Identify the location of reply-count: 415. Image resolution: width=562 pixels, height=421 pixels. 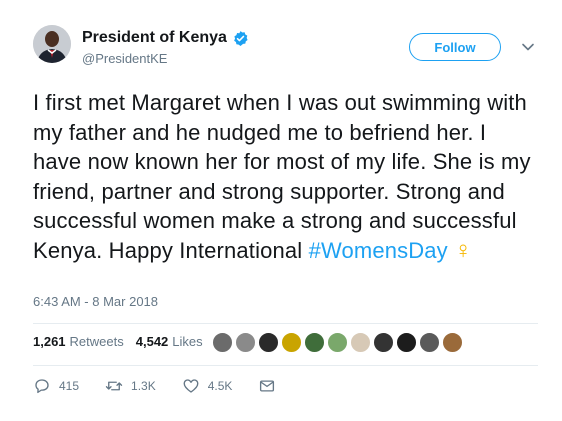
(69, 386).